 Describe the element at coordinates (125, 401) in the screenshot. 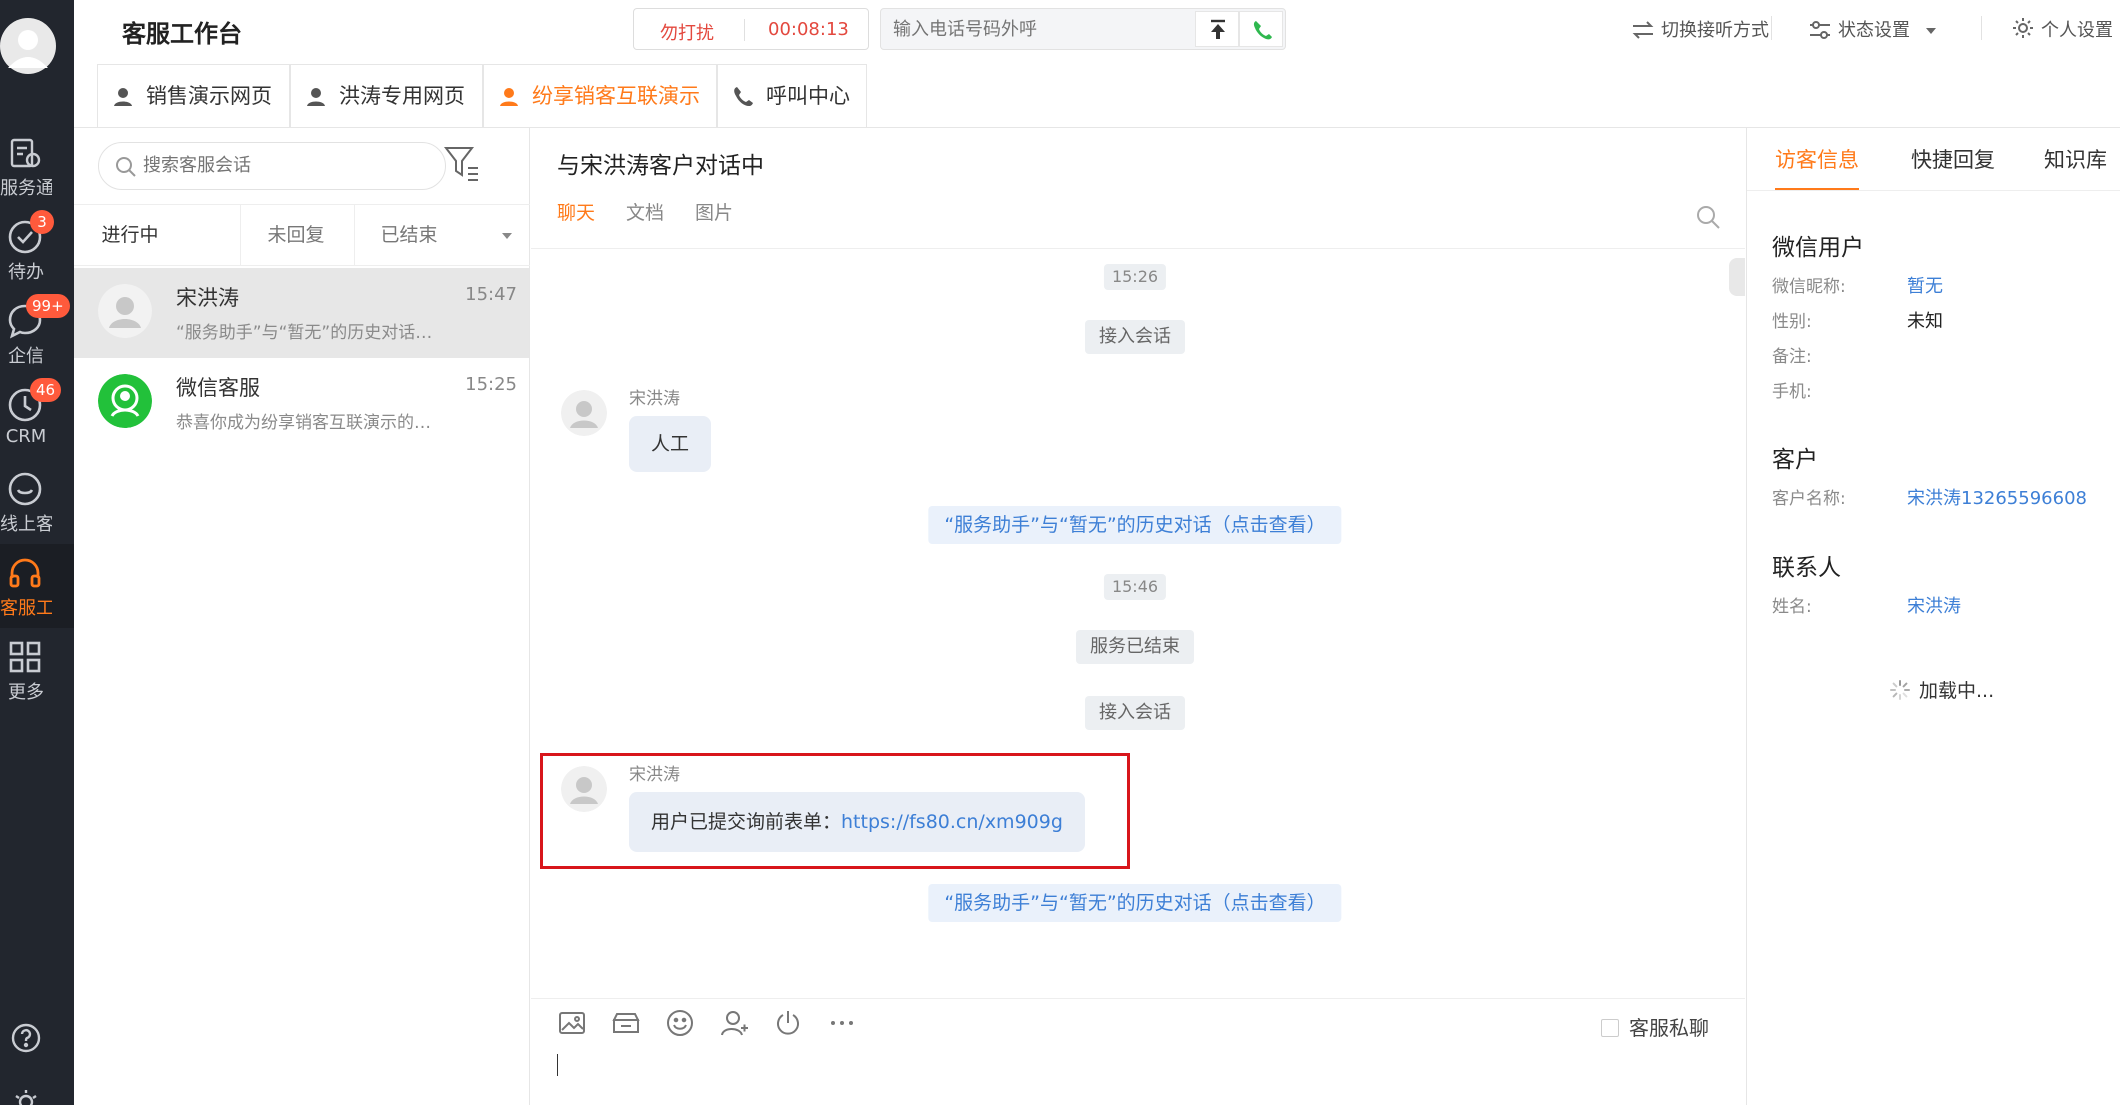

I see `wechat-service-avatar` at that location.